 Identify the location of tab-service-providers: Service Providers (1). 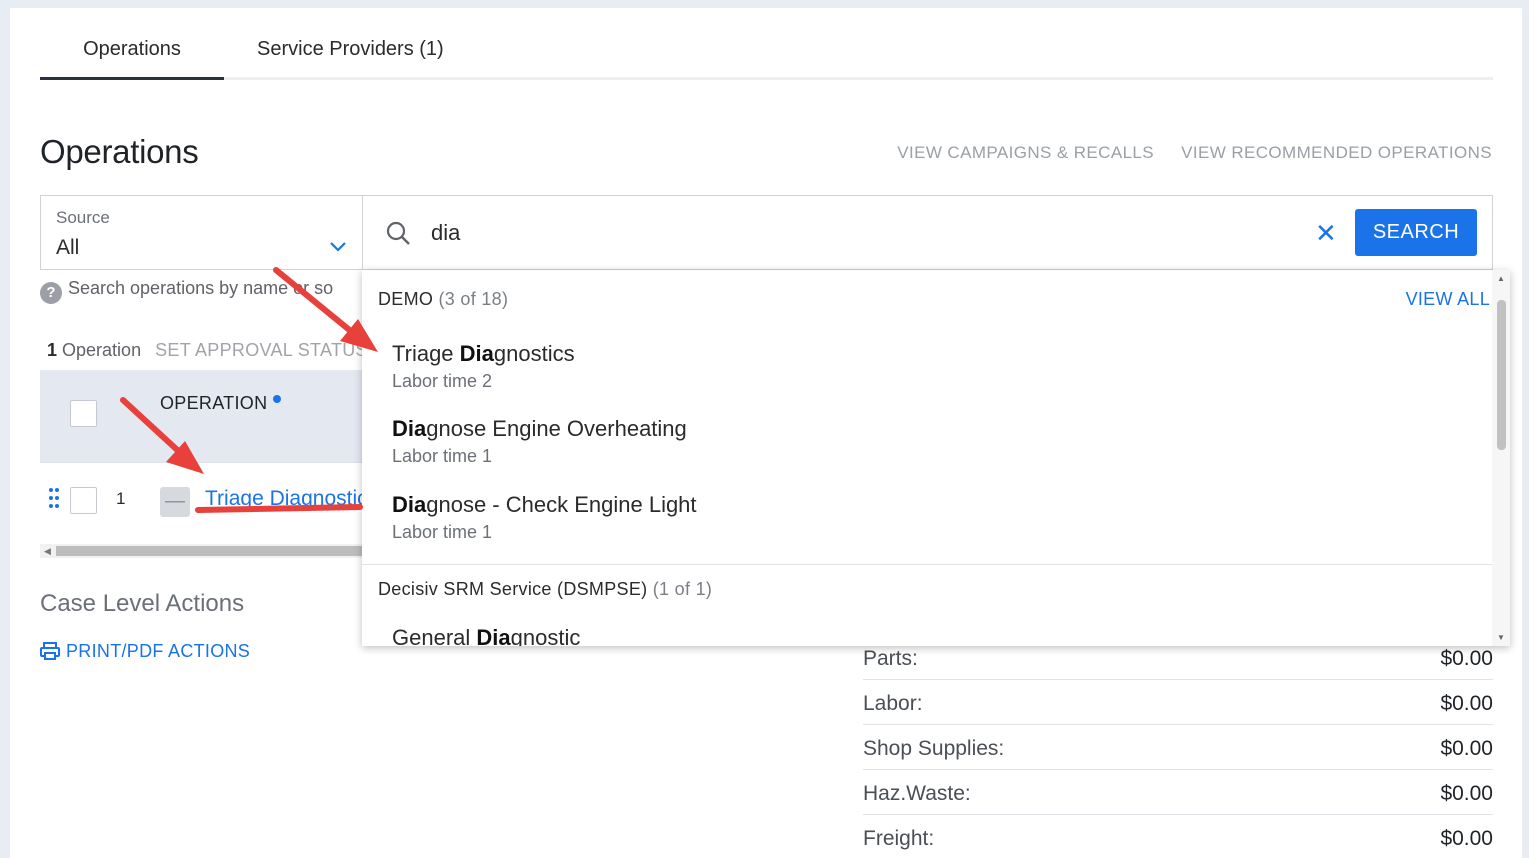
(350, 59).